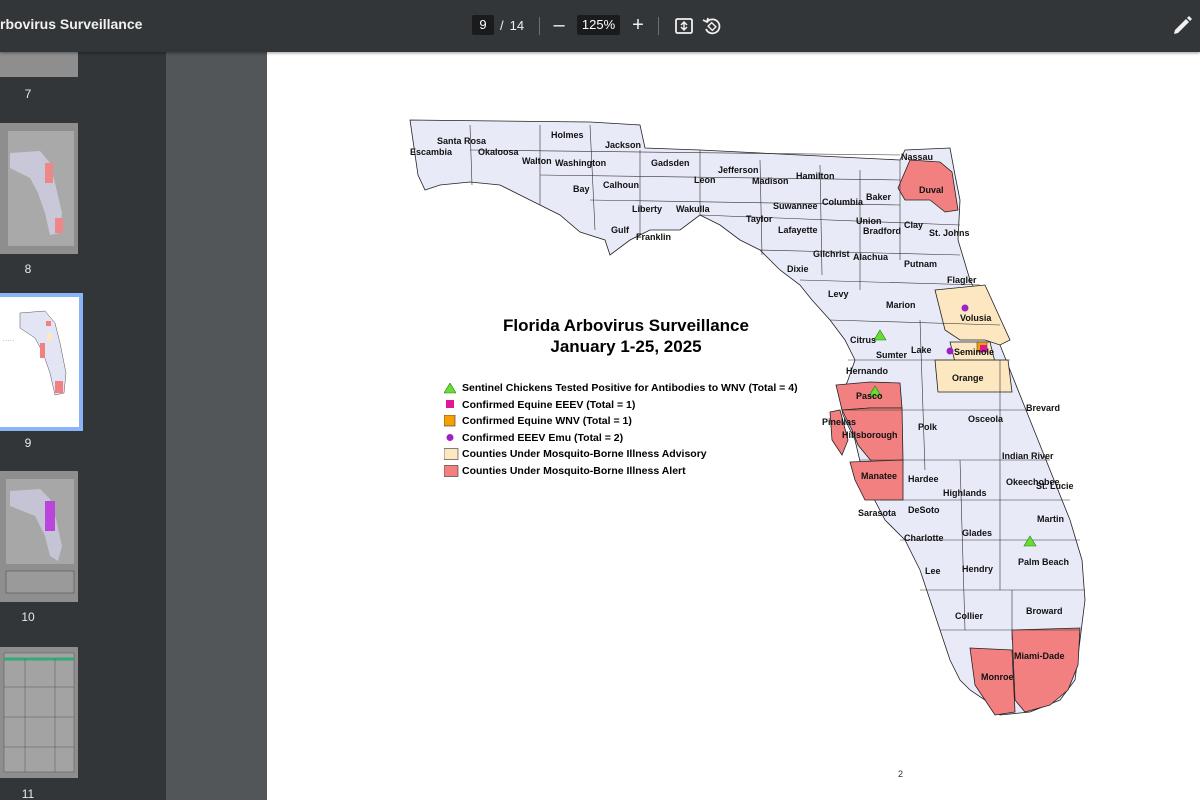  What do you see at coordinates (831, 254) in the screenshot?
I see `county-label: Gilchrist` at bounding box center [831, 254].